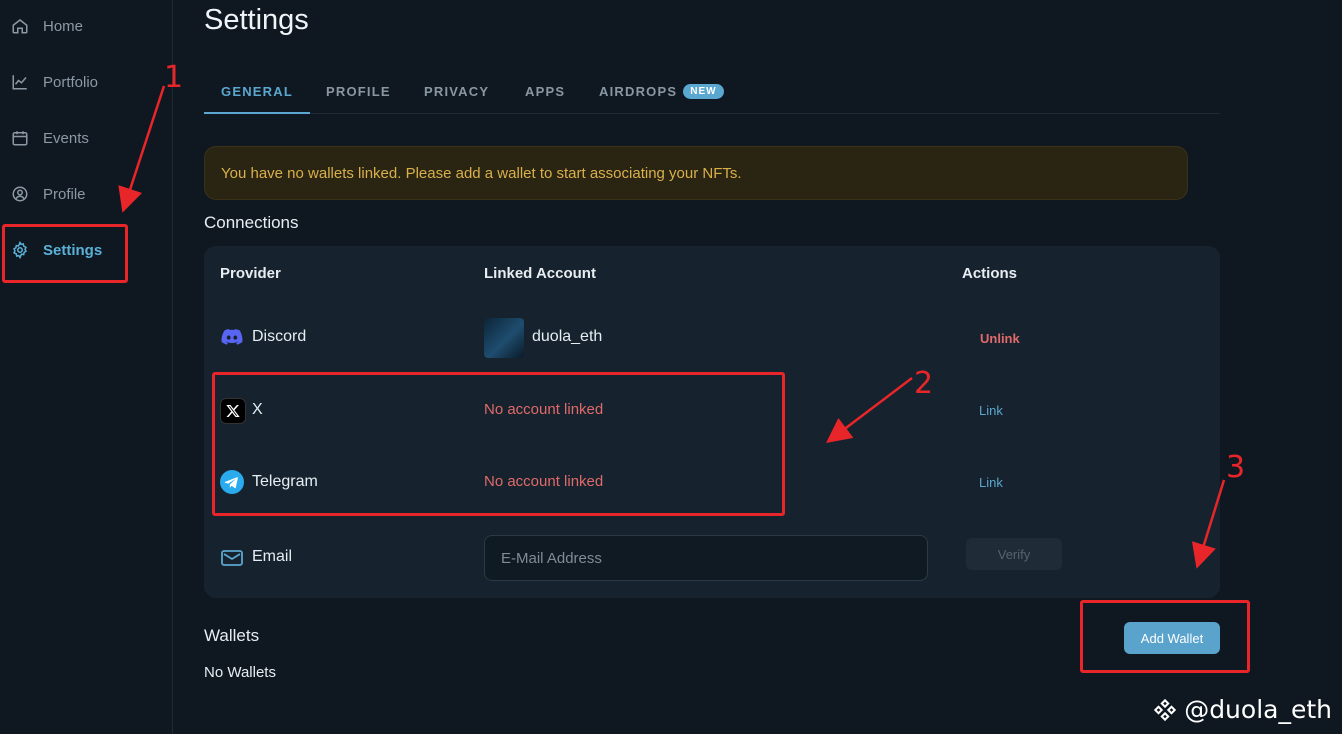  I want to click on tab-label: PRIVACY, so click(457, 91).